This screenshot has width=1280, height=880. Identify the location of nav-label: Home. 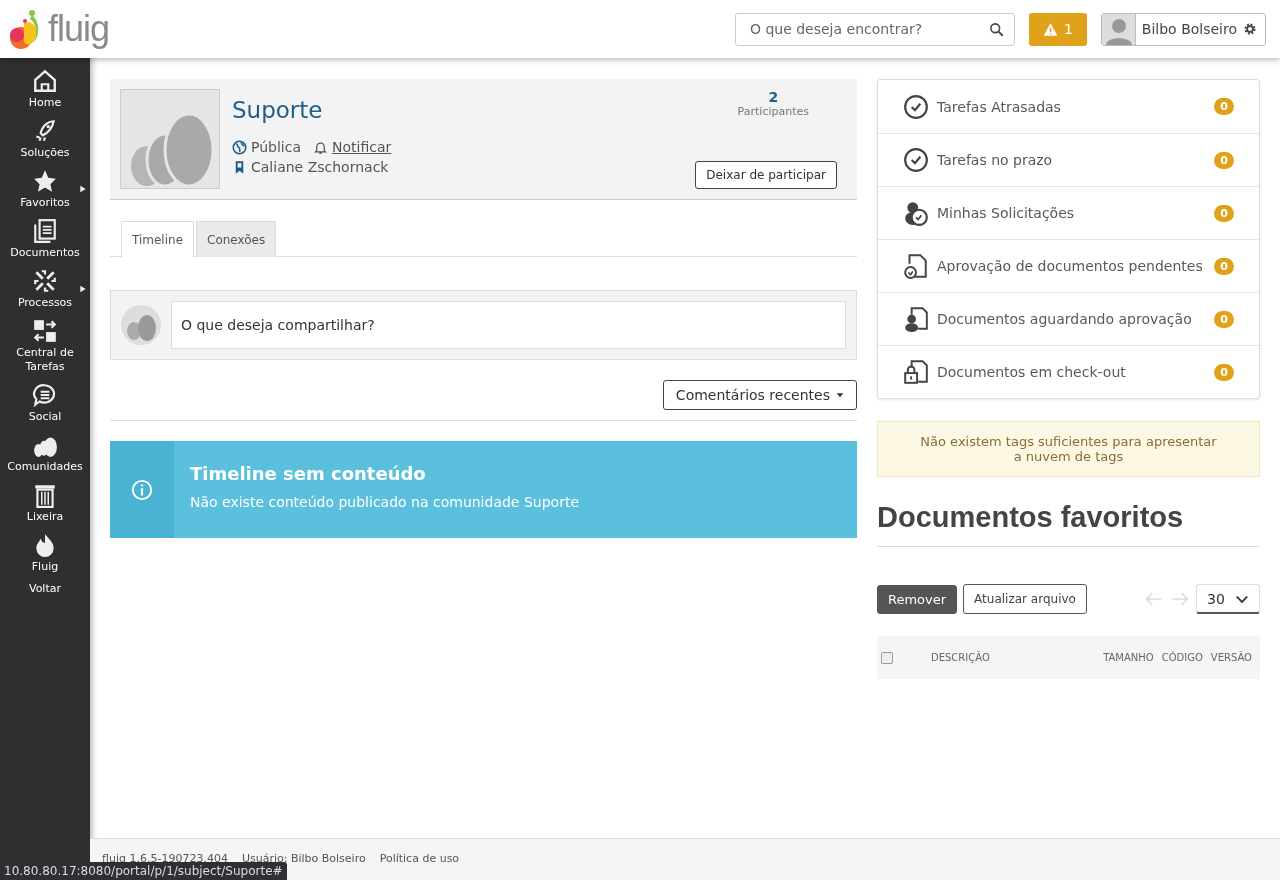
(45, 103).